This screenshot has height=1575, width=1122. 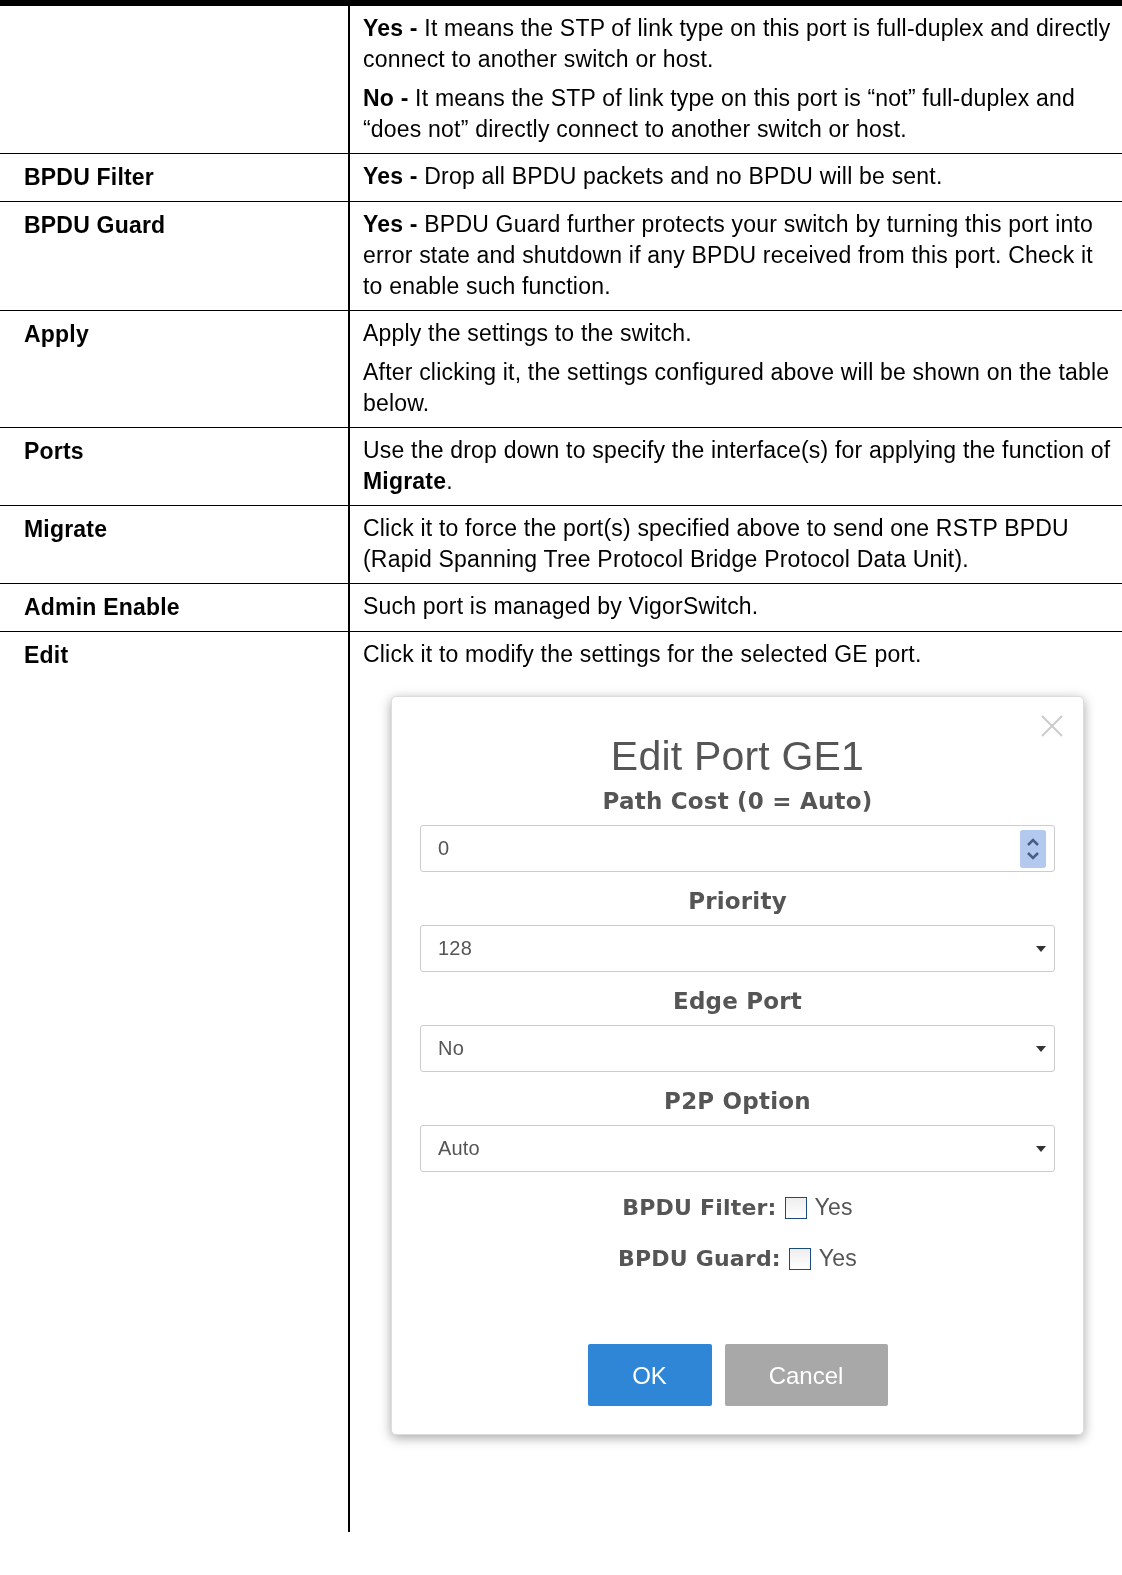 What do you see at coordinates (89, 177) in the screenshot?
I see `term-label: BPDU Filter` at bounding box center [89, 177].